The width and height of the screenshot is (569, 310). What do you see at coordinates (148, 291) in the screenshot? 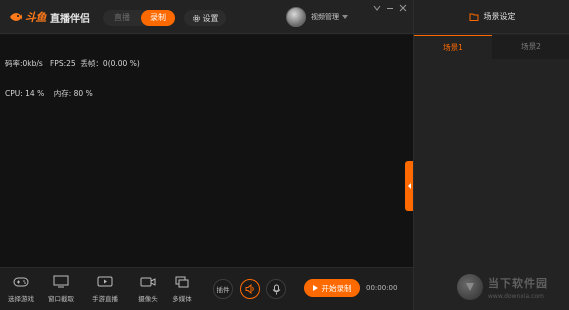
I see `camera-button: 摄像头` at bounding box center [148, 291].